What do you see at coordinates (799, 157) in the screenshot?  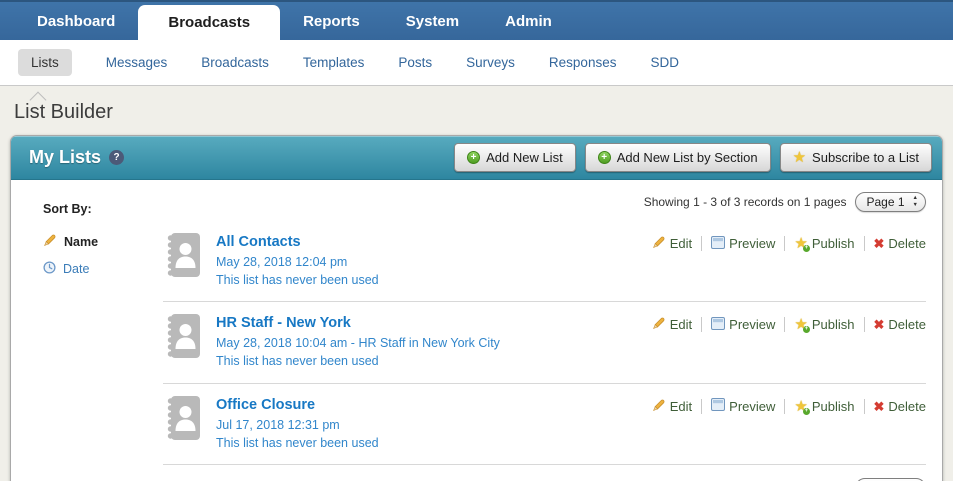 I see `star-icon: ★` at bounding box center [799, 157].